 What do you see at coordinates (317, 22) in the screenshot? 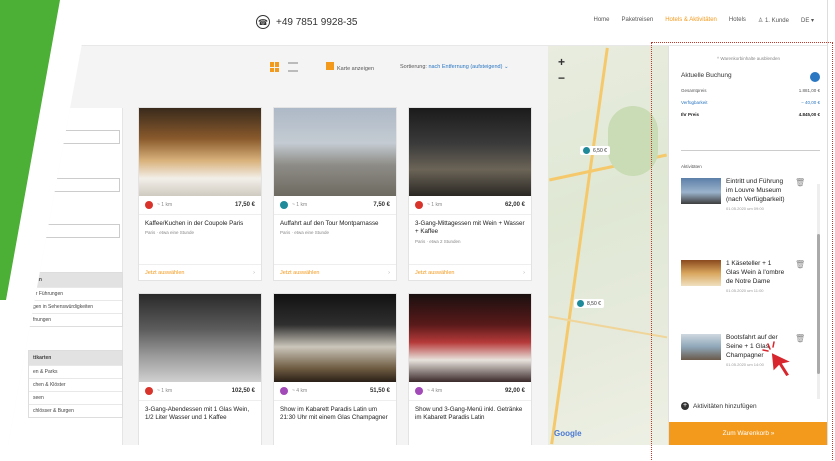
I see `phone-number: +49 7851 9928-35` at bounding box center [317, 22].